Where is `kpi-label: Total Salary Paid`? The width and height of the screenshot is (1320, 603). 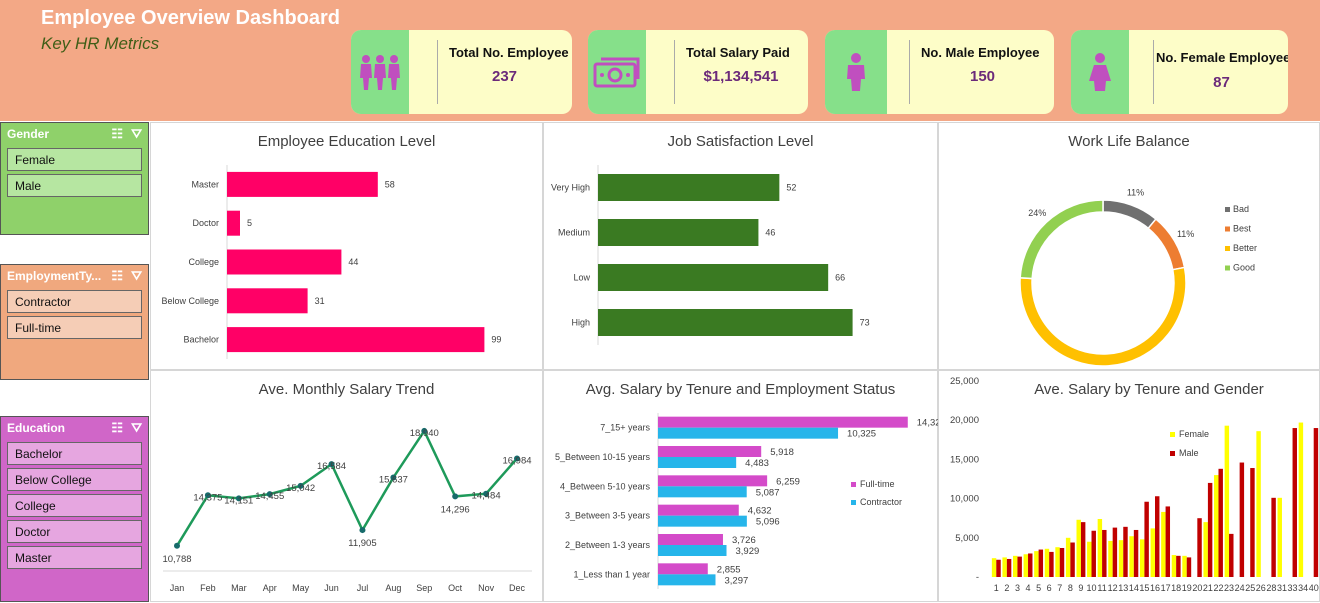
kpi-label: Total Salary Paid is located at coordinates (738, 52).